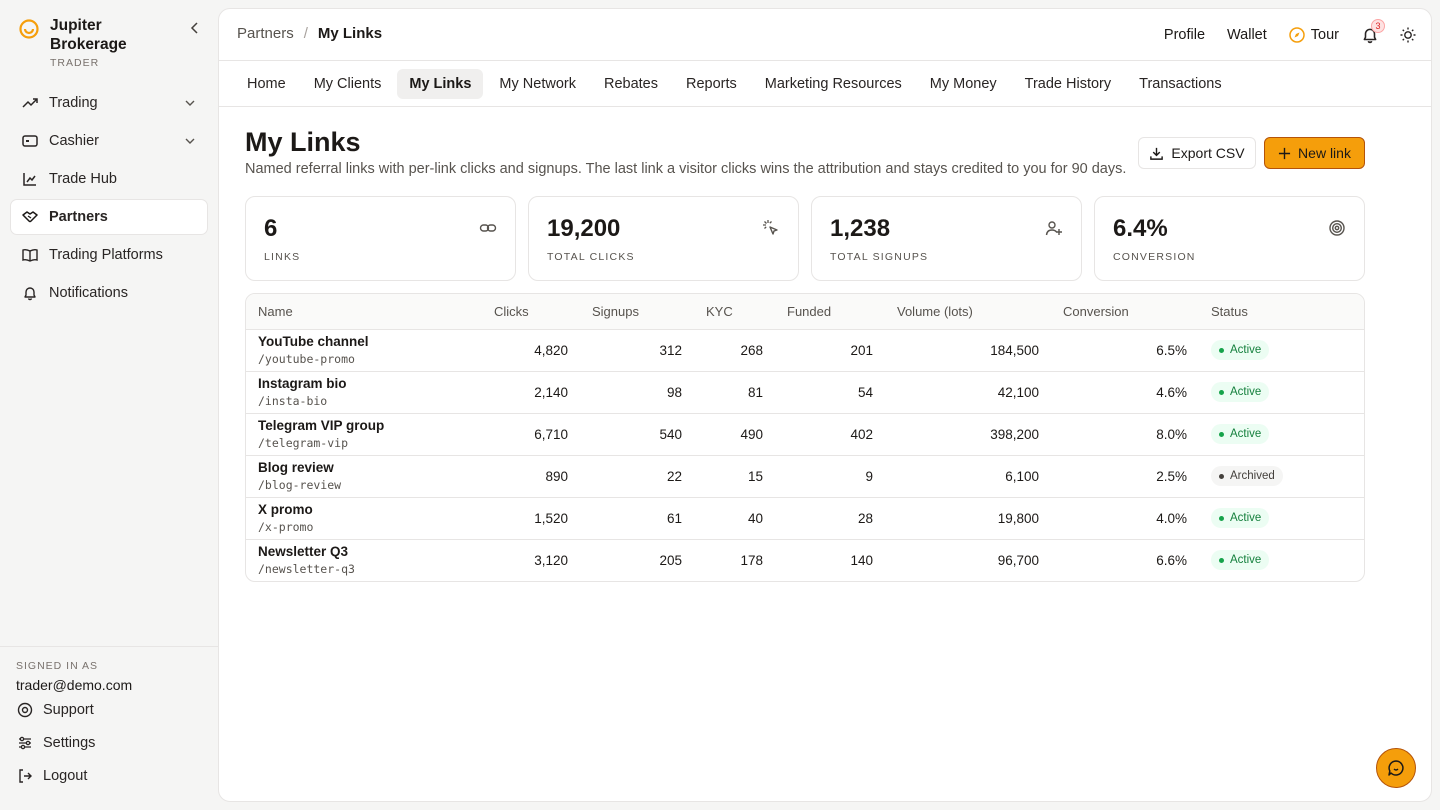  Describe the element at coordinates (1068, 84) in the screenshot. I see `tab-trade-history: Trade History` at that location.